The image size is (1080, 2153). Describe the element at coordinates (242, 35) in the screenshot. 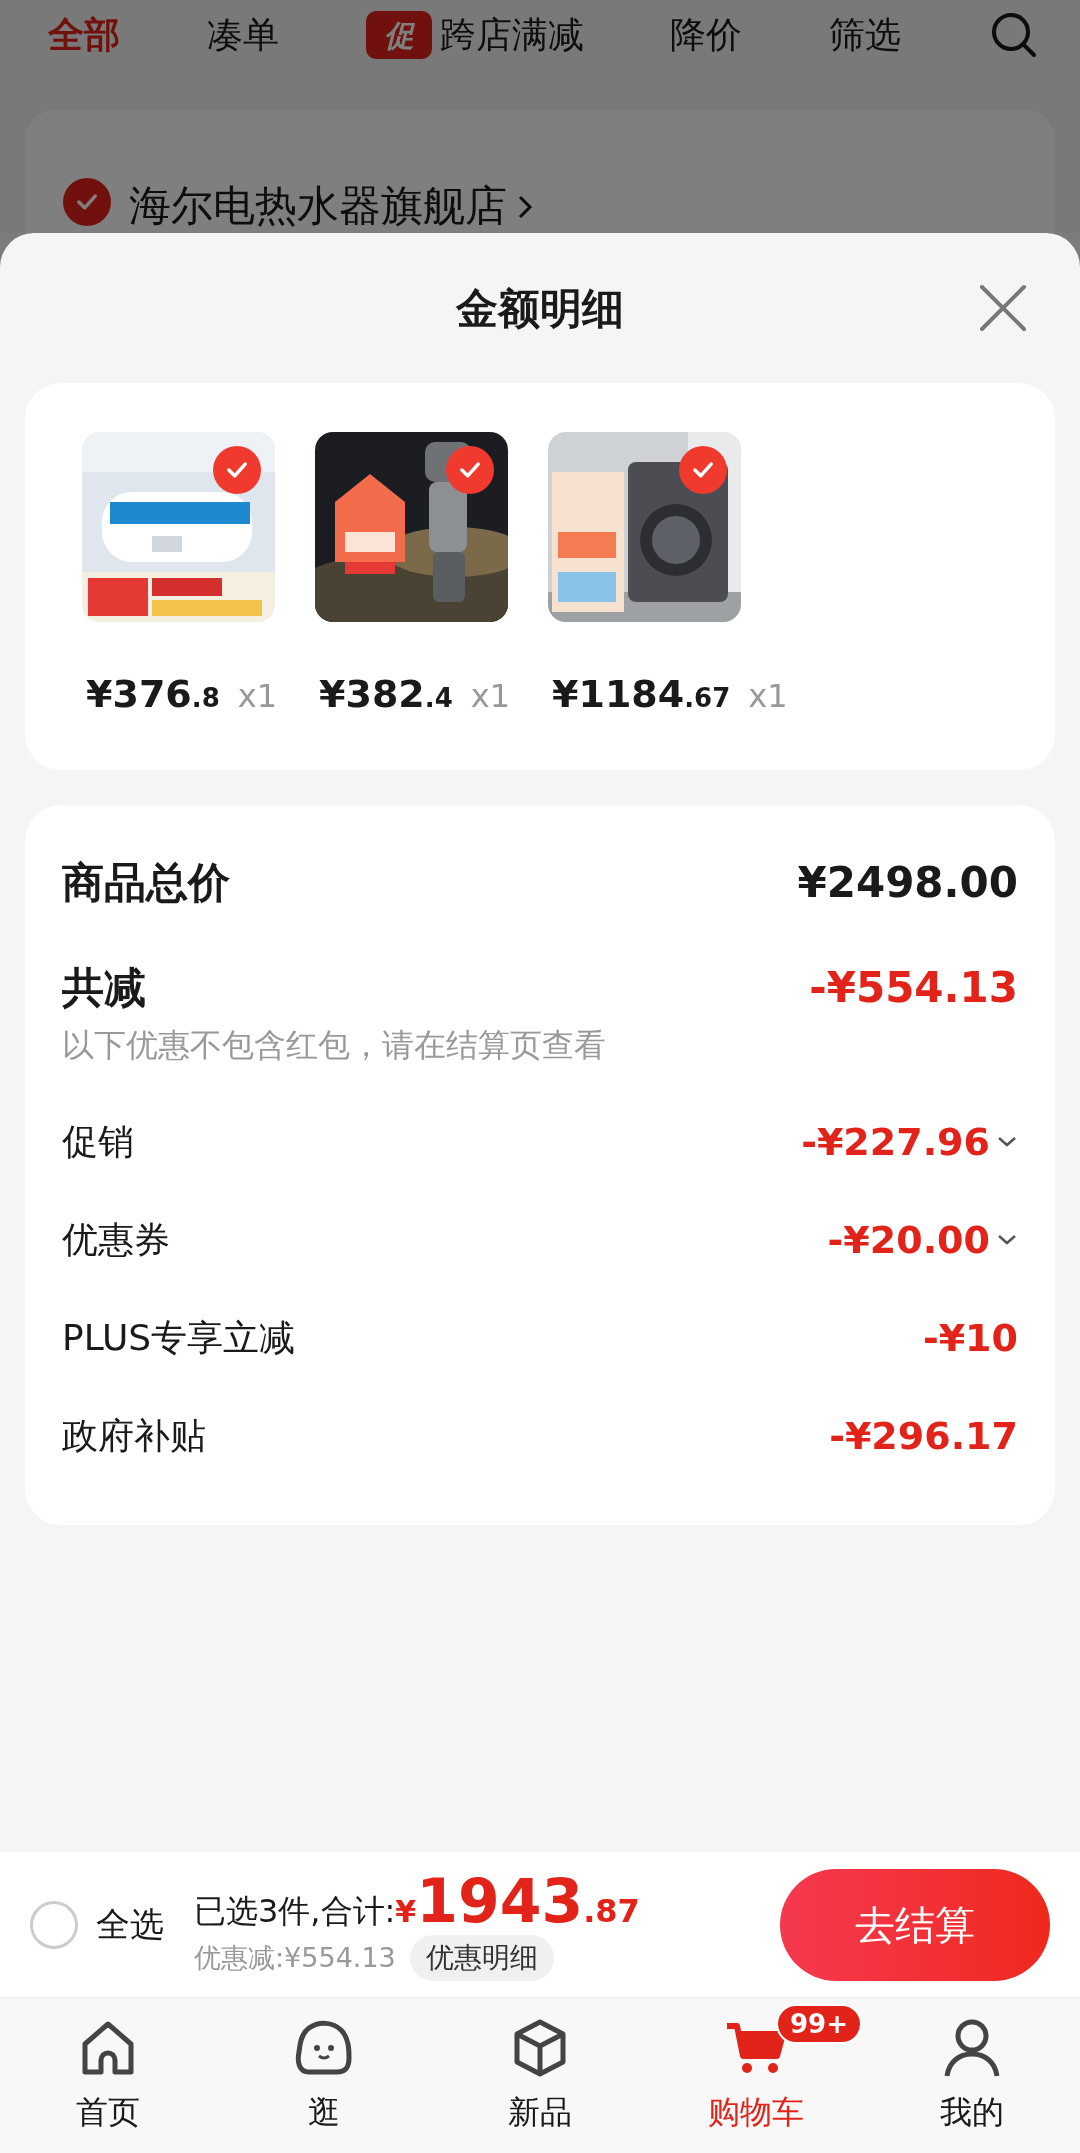

I see `tab: 凑单` at that location.